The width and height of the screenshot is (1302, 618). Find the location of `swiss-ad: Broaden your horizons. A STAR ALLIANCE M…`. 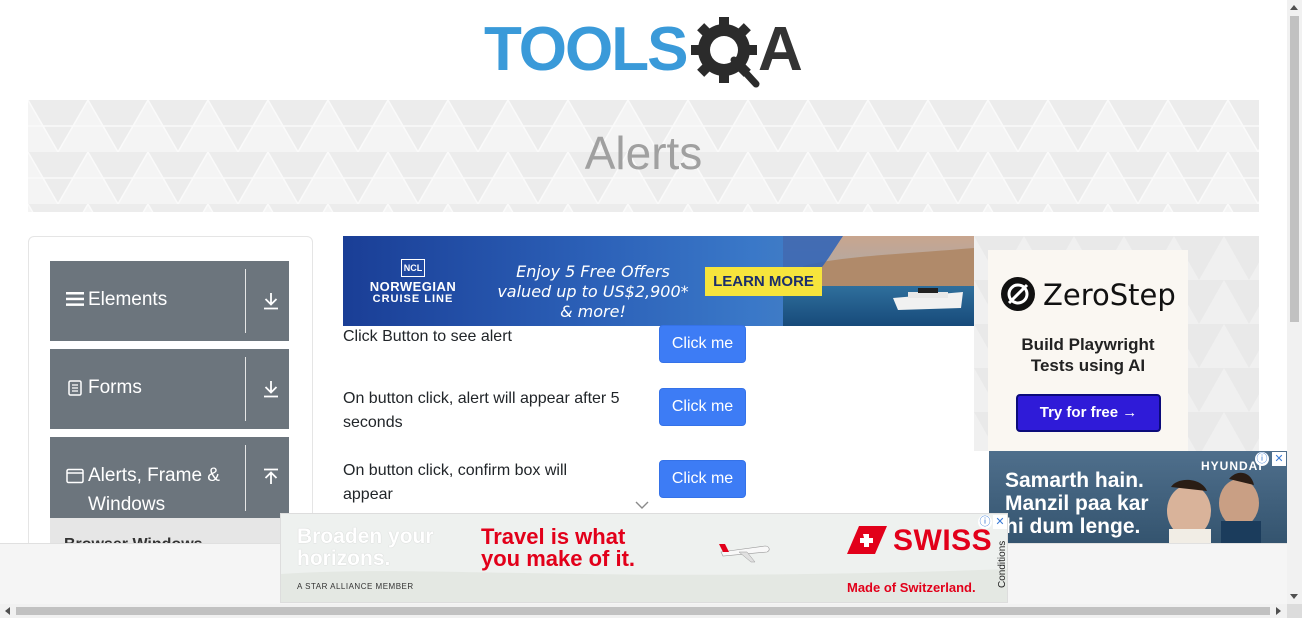

swiss-ad: Broaden your horizons. A STAR ALLIANCE M… is located at coordinates (644, 558).